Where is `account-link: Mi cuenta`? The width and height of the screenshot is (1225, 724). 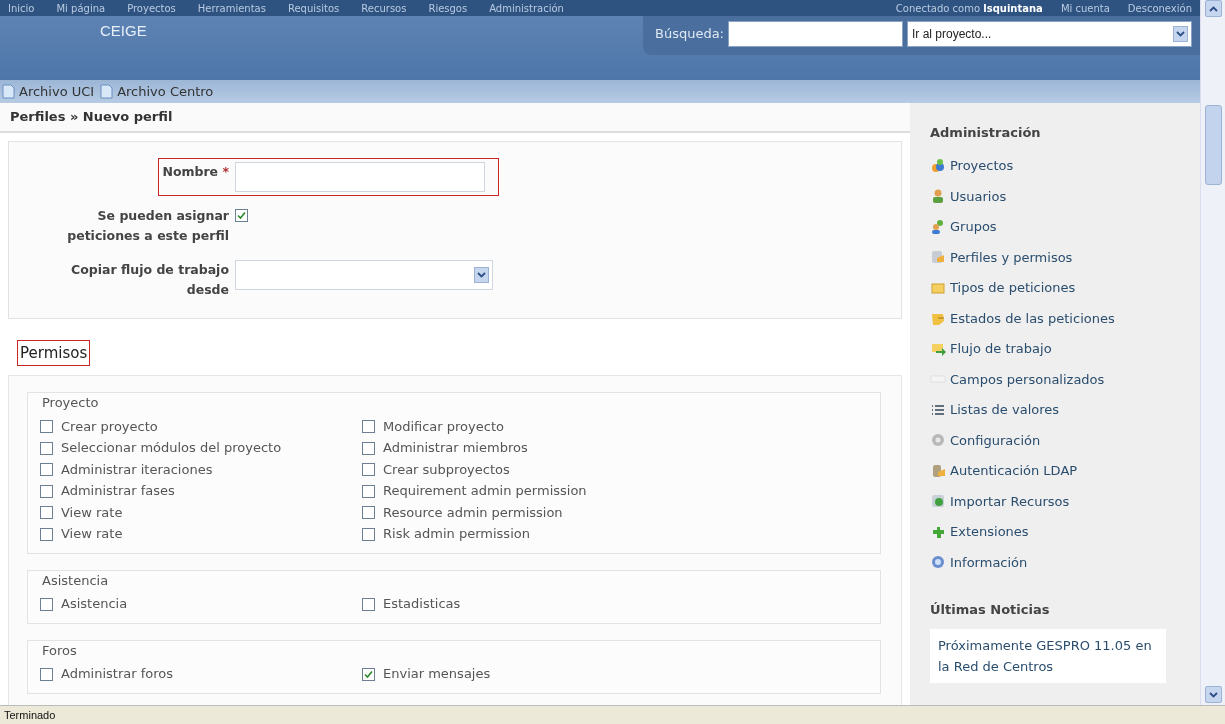 account-link: Mi cuenta is located at coordinates (1085, 8).